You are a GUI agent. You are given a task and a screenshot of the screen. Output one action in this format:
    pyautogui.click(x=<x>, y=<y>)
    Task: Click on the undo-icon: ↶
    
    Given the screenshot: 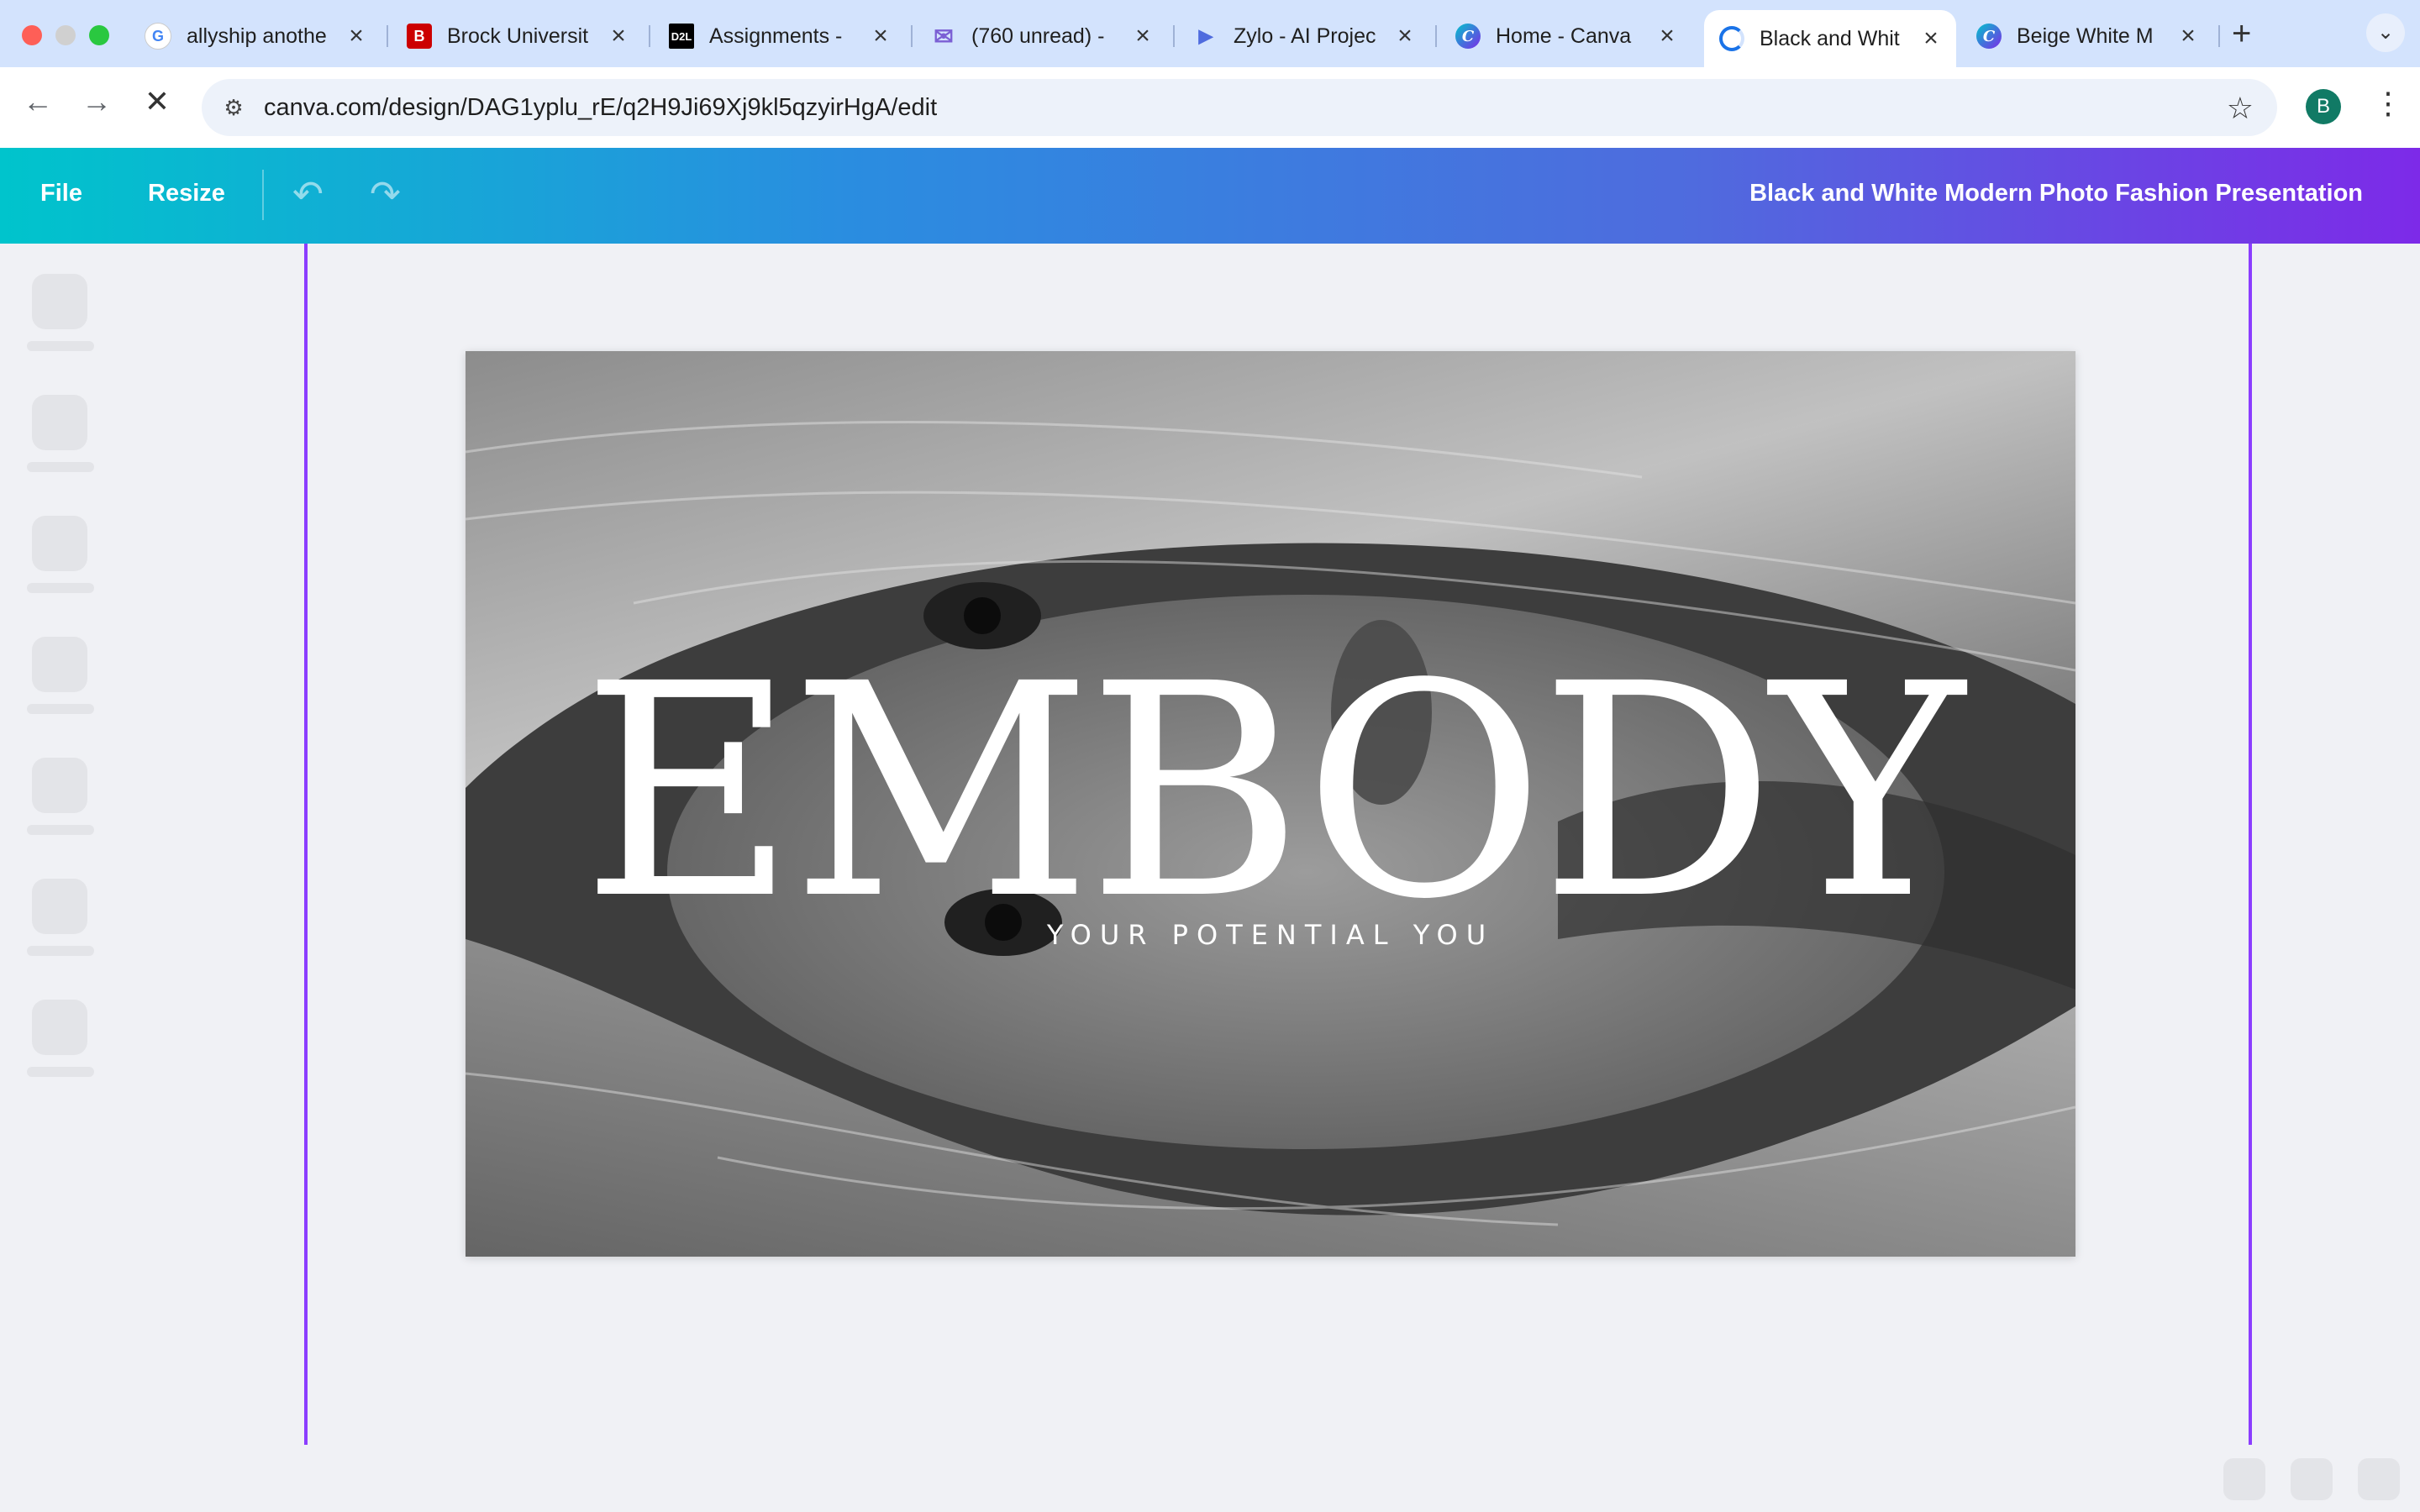 What is the action you would take?
    pyautogui.click(x=308, y=194)
    